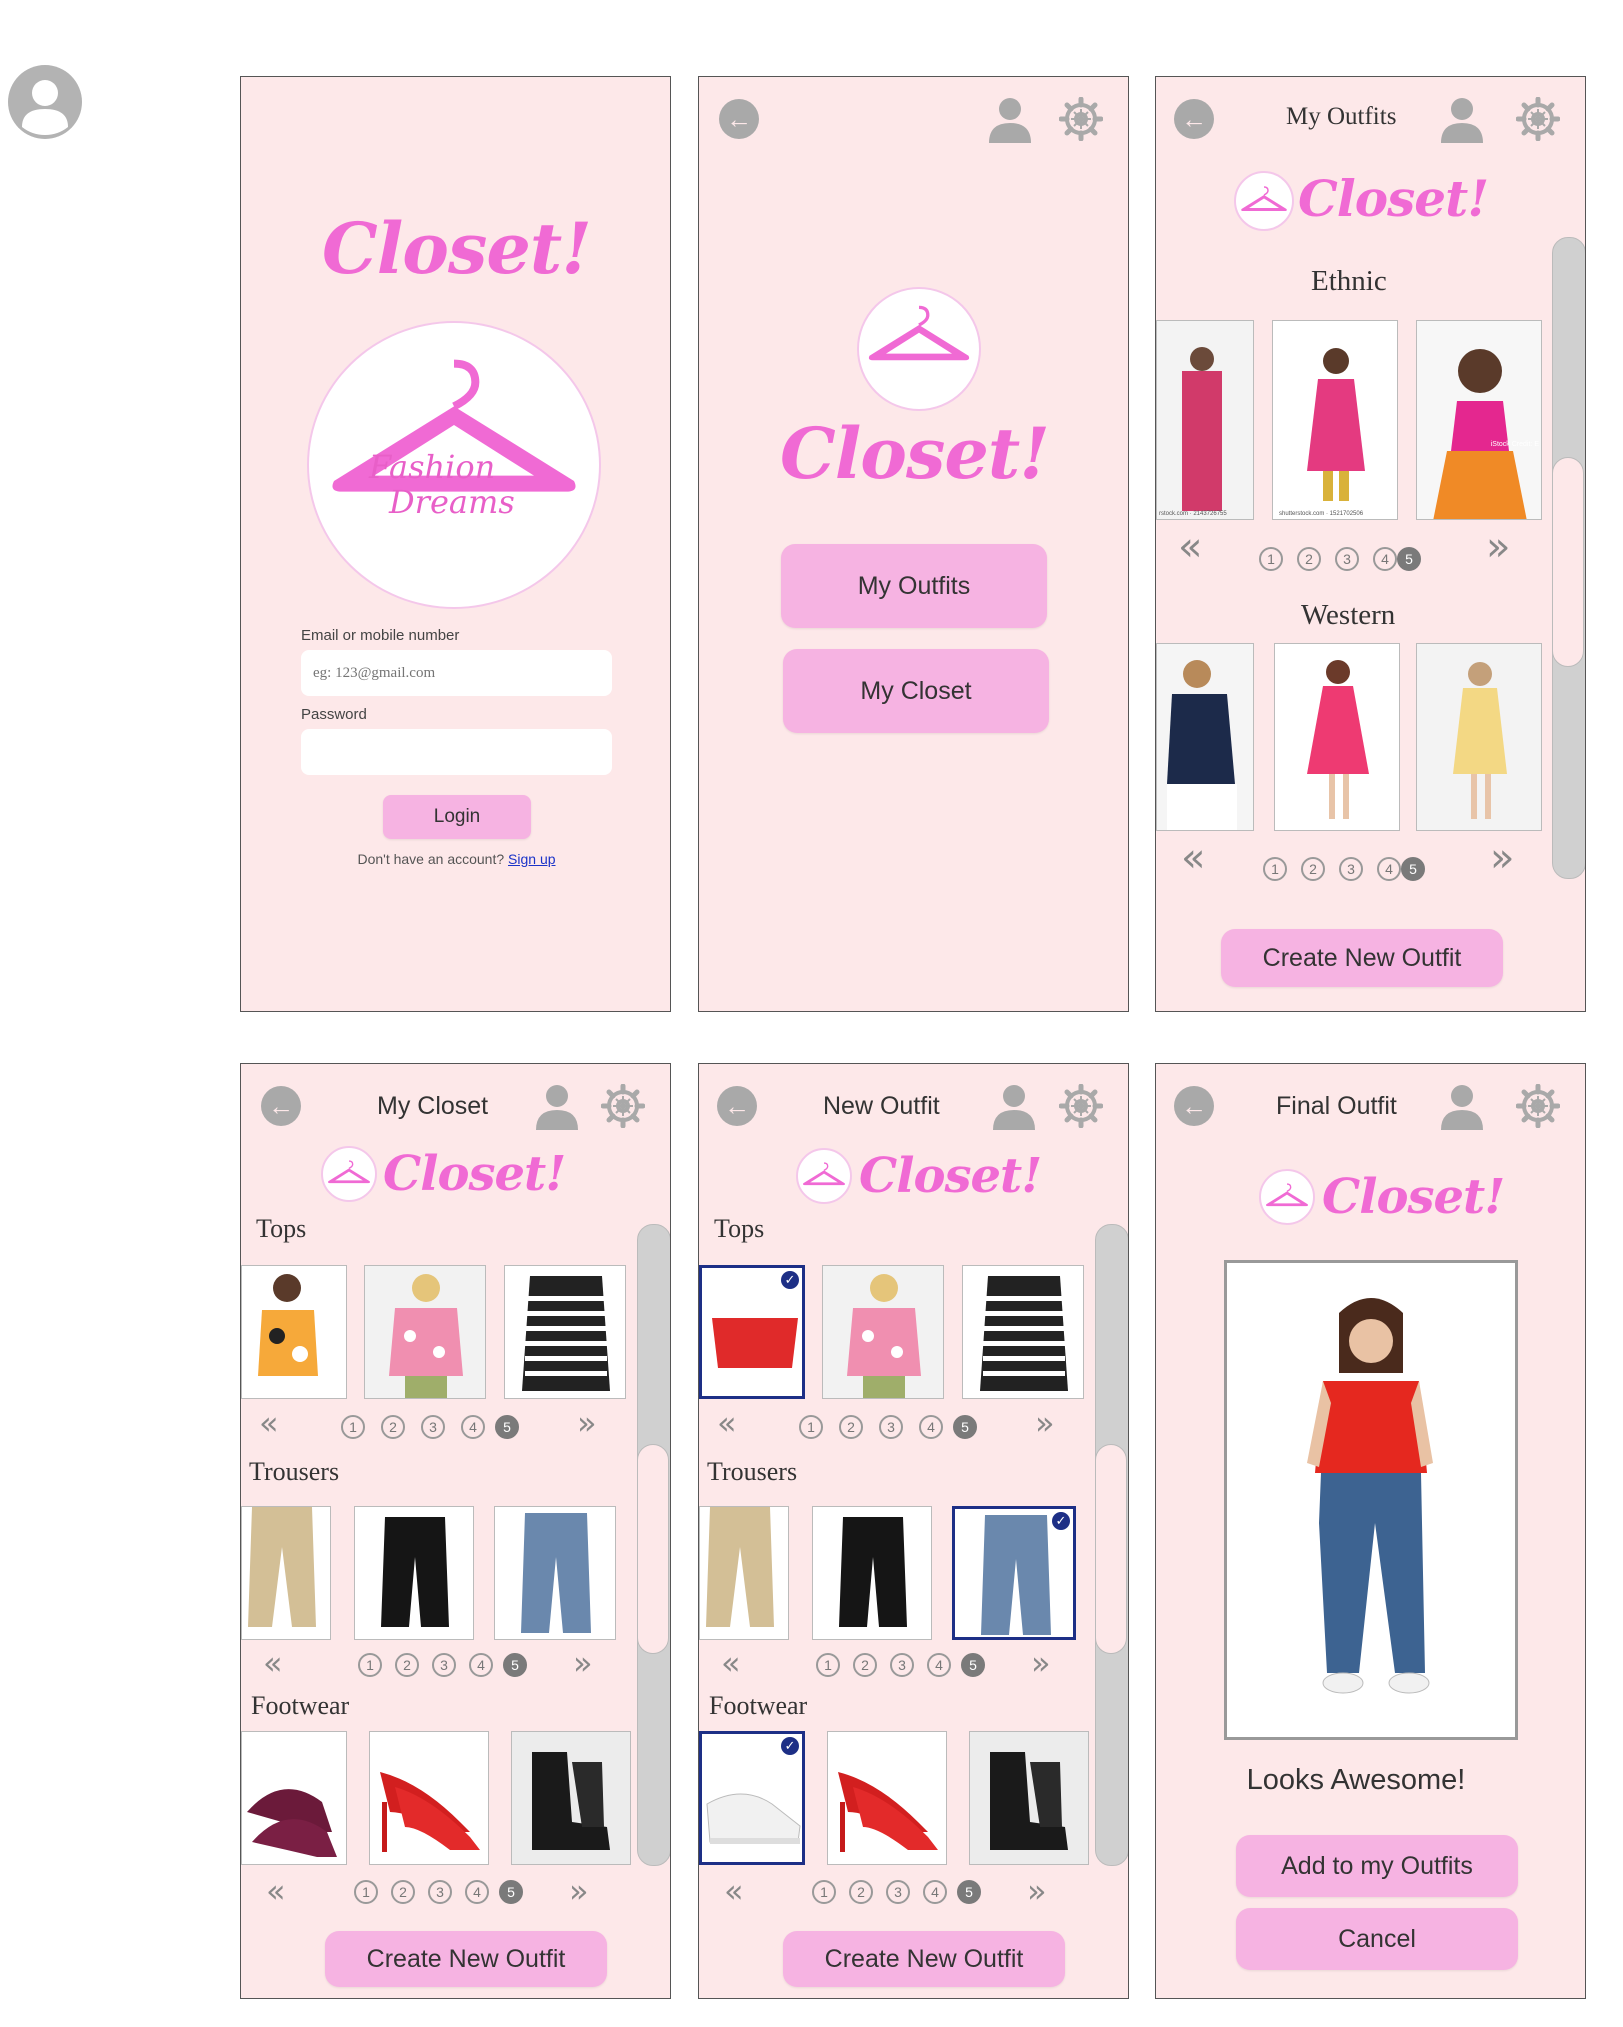  I want to click on login-button: Login, so click(457, 817).